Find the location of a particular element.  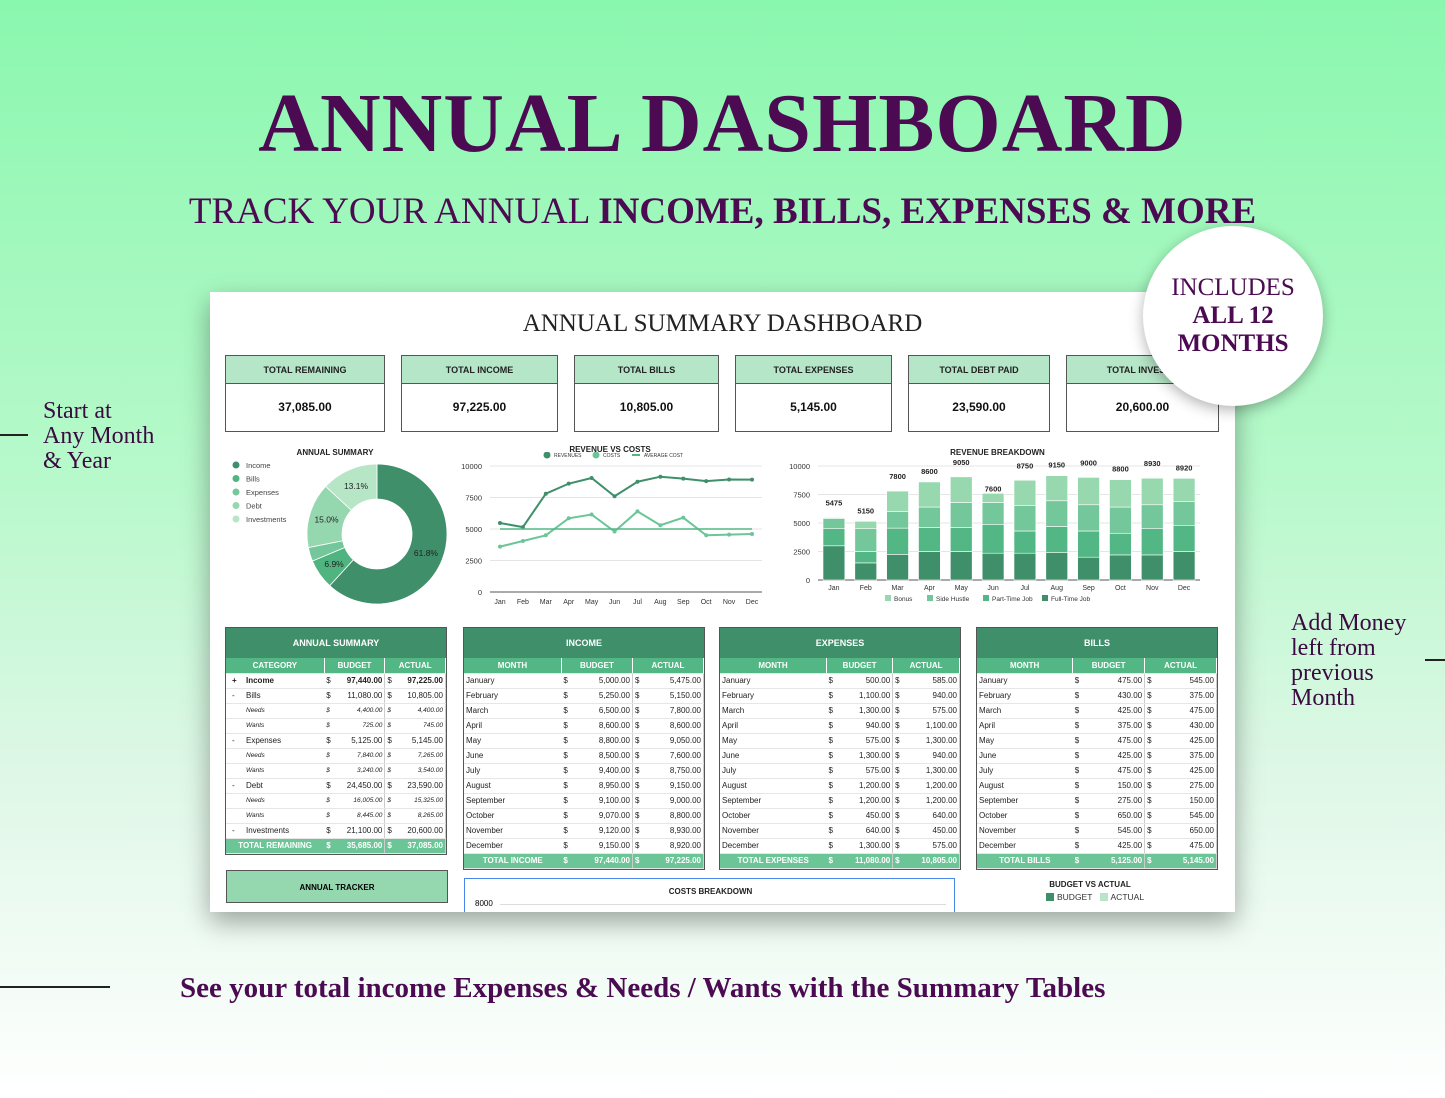

total-label: TOTAL INCOME is located at coordinates (513, 861).